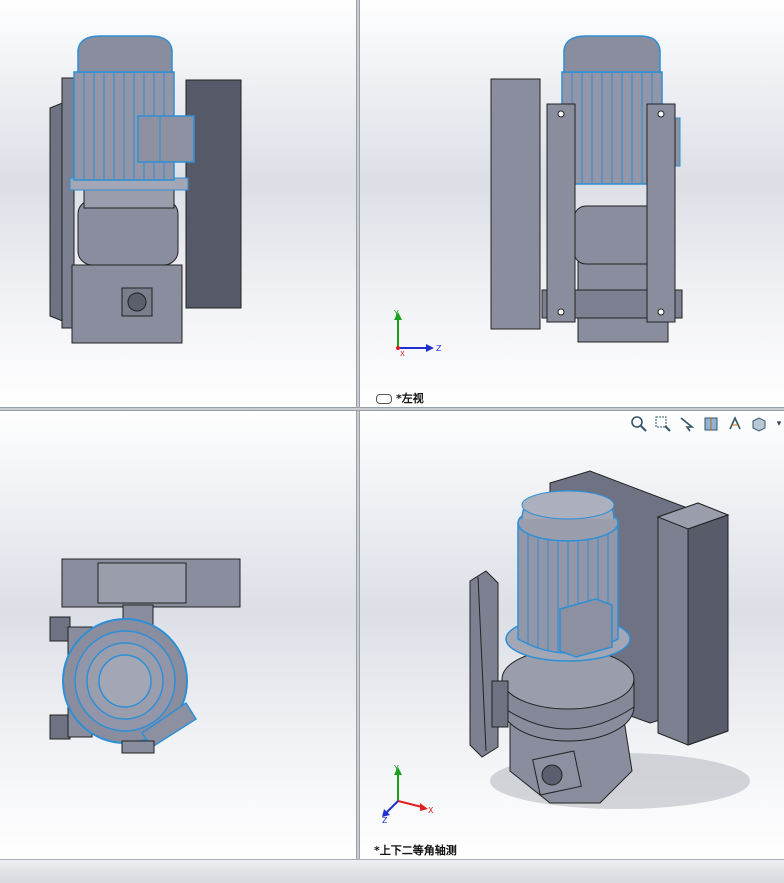 This screenshot has width=784, height=883. Describe the element at coordinates (385, 819) in the screenshot. I see `triad-iso-z-label: Z` at that location.